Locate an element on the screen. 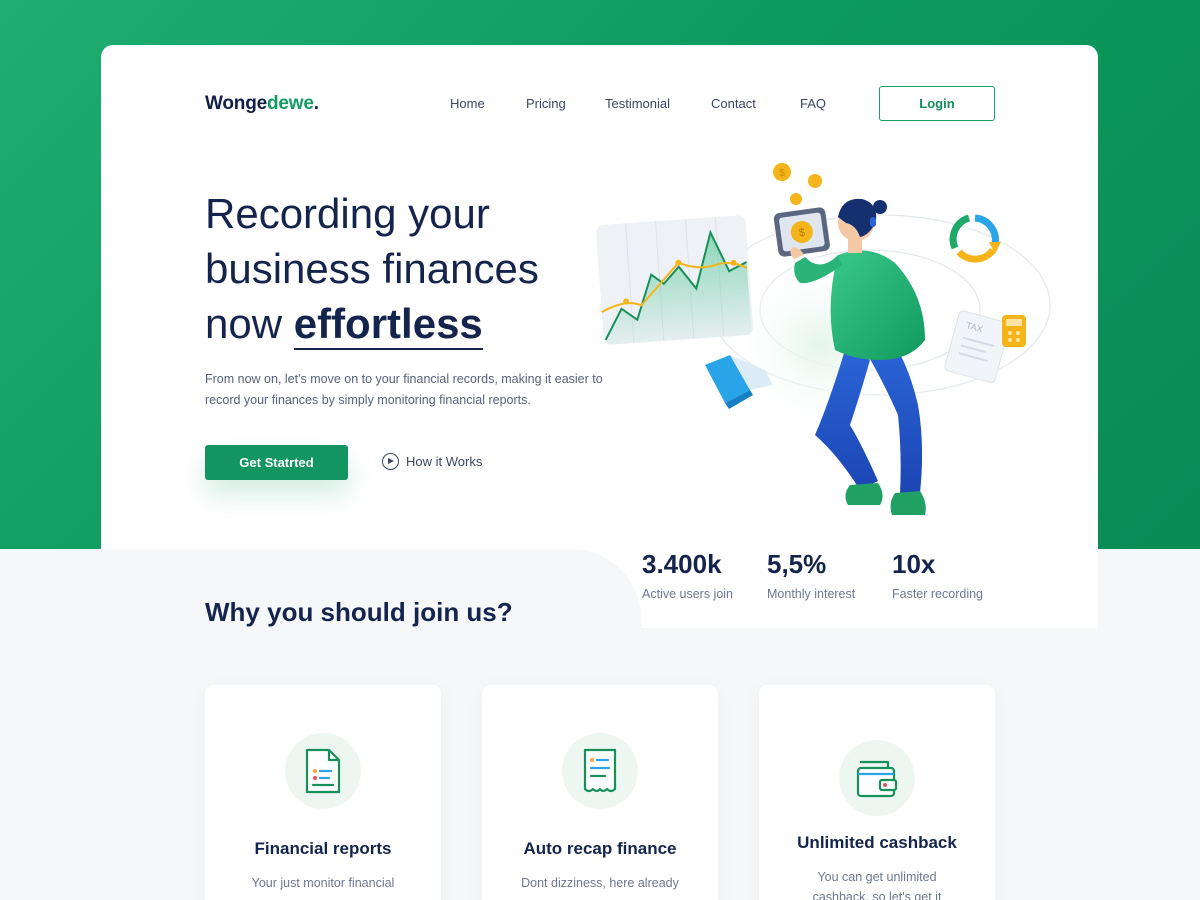  tax-document-icon: TAX is located at coordinates (977, 346).